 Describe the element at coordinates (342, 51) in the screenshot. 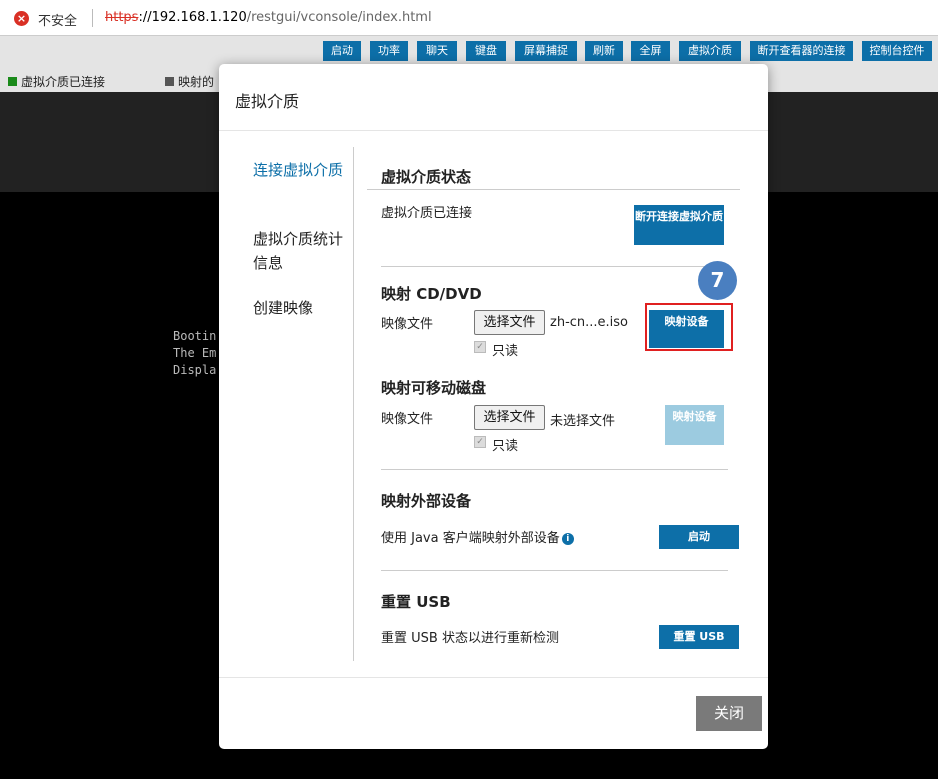

I see `toolbar-power-on-button: 启动` at that location.